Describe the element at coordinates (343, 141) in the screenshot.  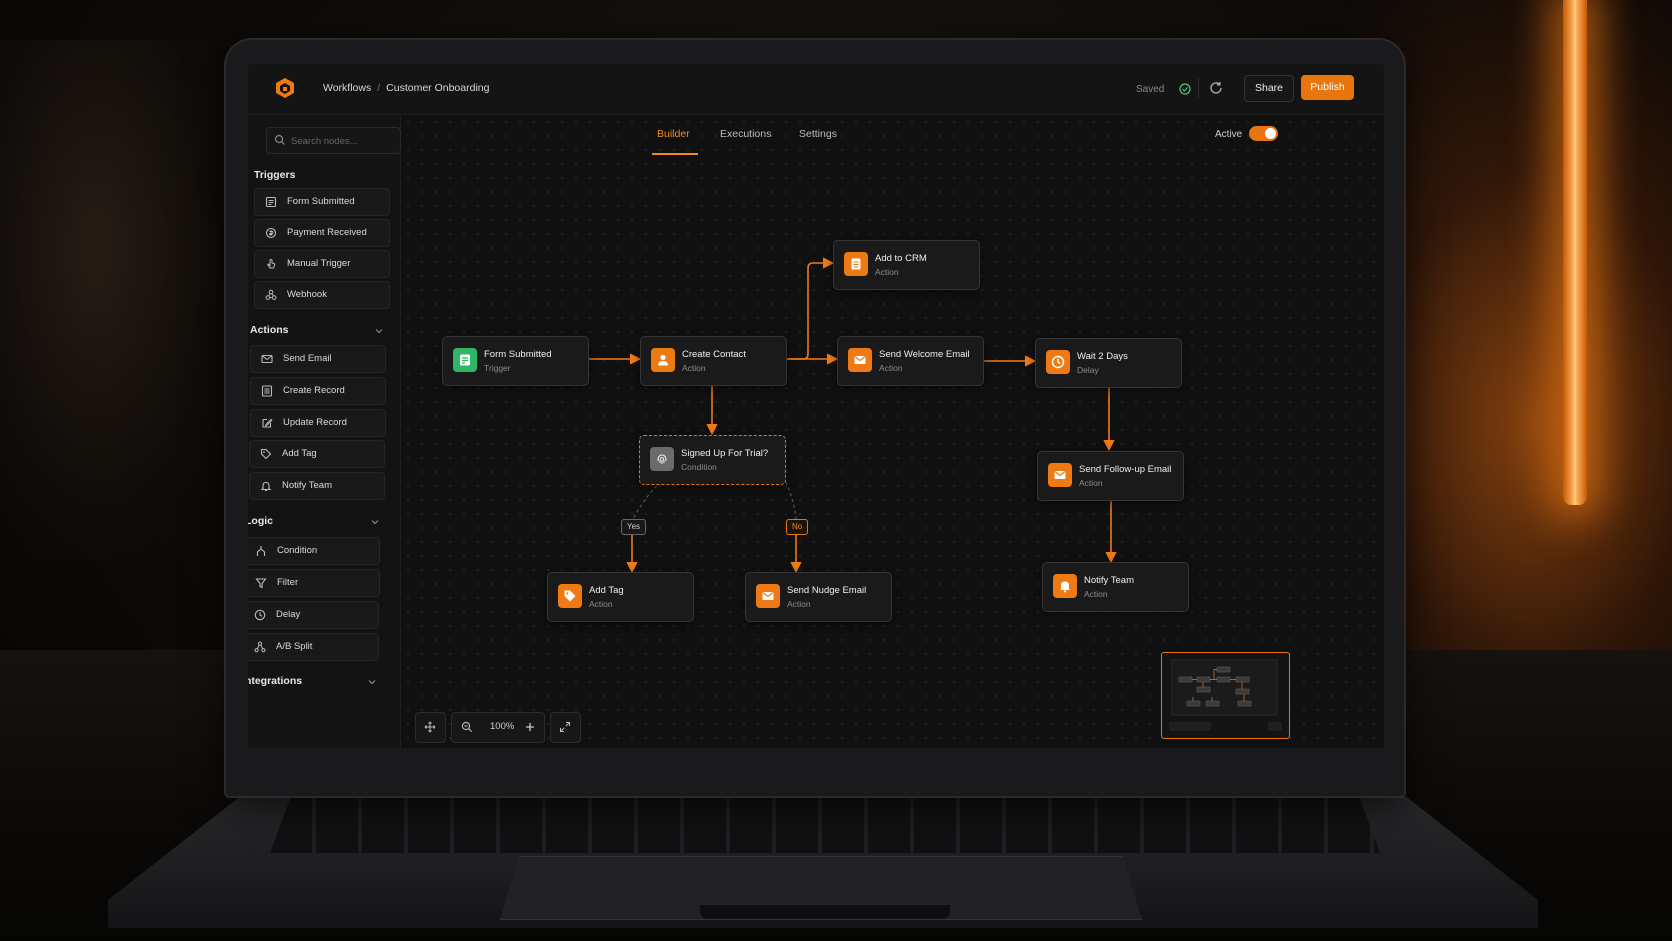
I see `search-input` at that location.